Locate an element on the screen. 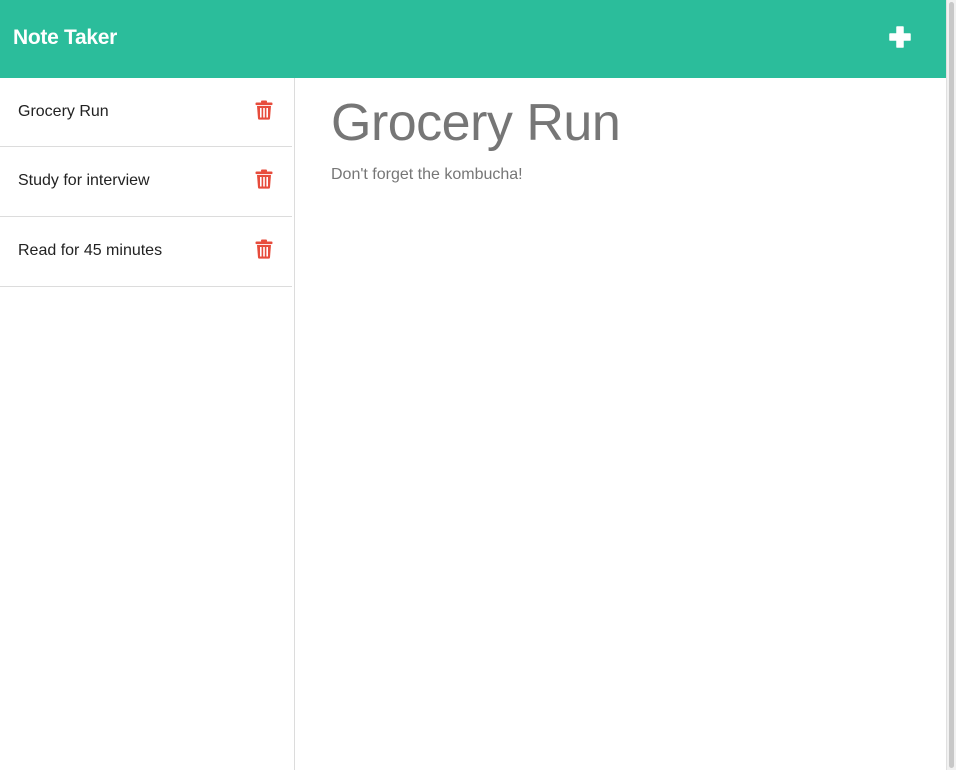 The height and width of the screenshot is (770, 956). plus-icon is located at coordinates (900, 37).